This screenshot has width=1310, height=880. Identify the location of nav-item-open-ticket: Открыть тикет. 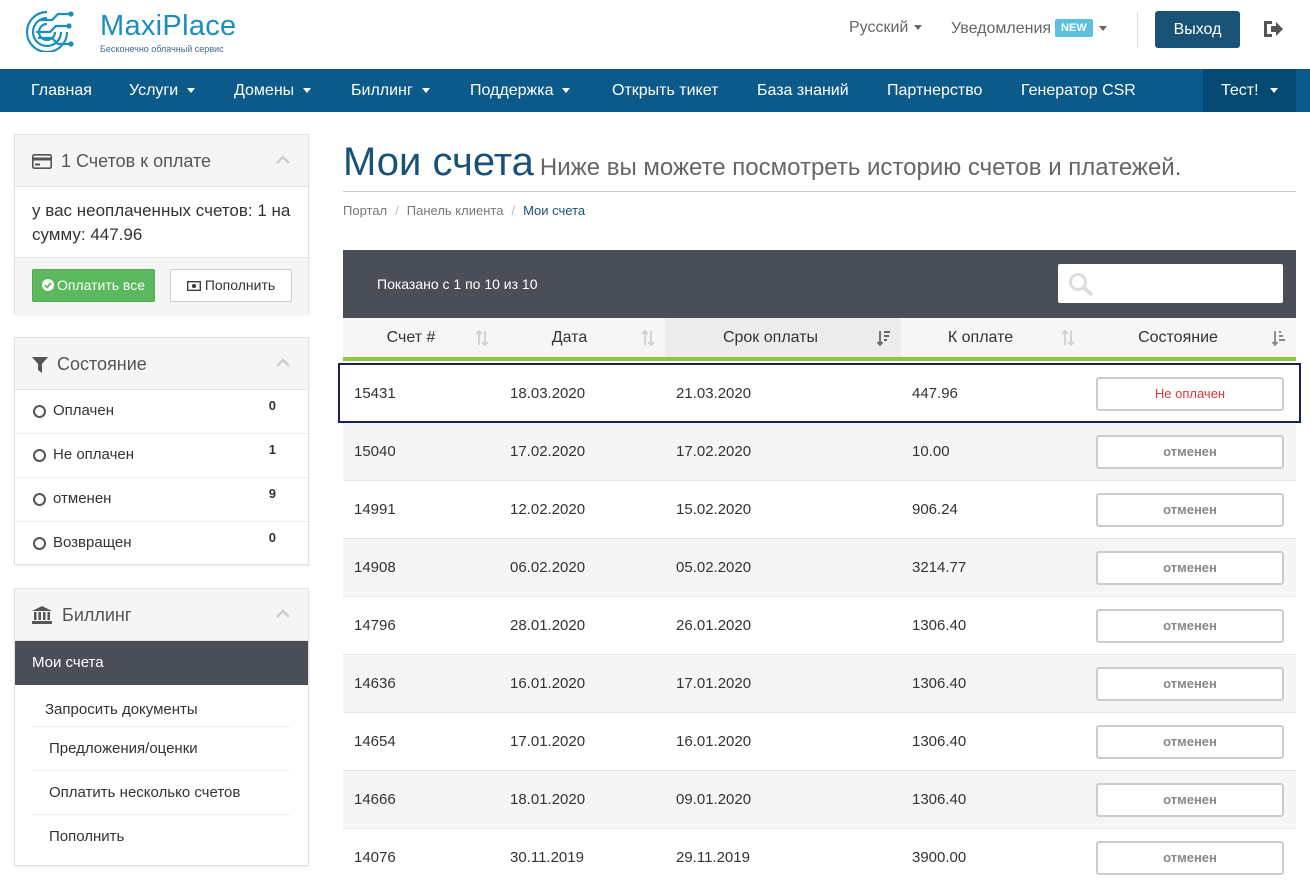
(665, 90).